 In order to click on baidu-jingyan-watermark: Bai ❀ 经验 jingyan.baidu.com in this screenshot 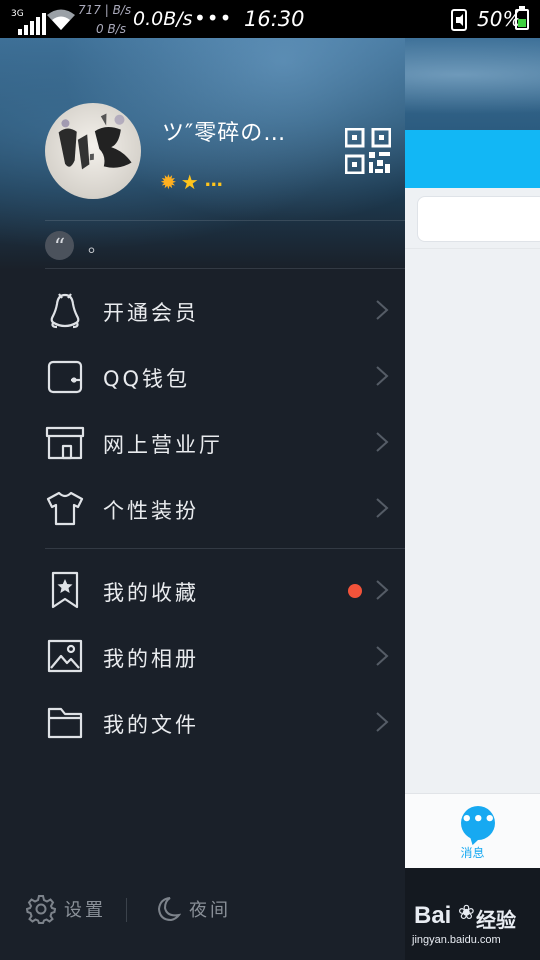, I will do `click(476, 929)`.